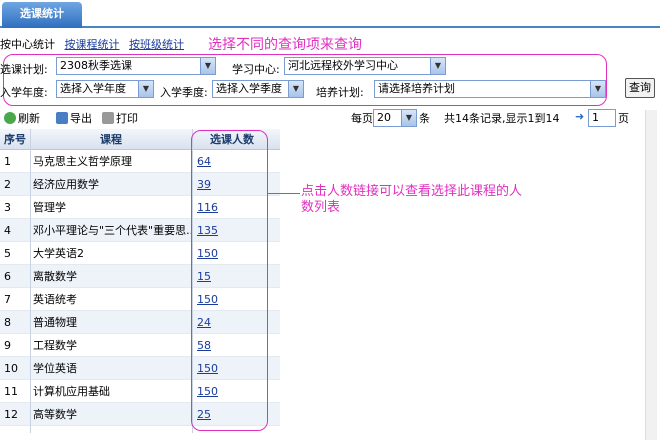 The image size is (660, 444). I want to click on stat-mode-links: 按中心统计 按课程统计 按班级统计, so click(95, 44).